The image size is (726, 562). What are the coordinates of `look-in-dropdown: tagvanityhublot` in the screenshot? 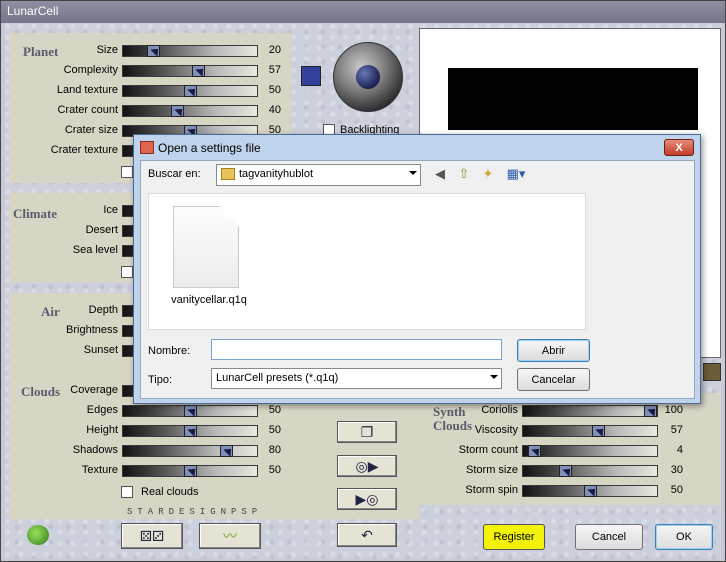 It's located at (318, 175).